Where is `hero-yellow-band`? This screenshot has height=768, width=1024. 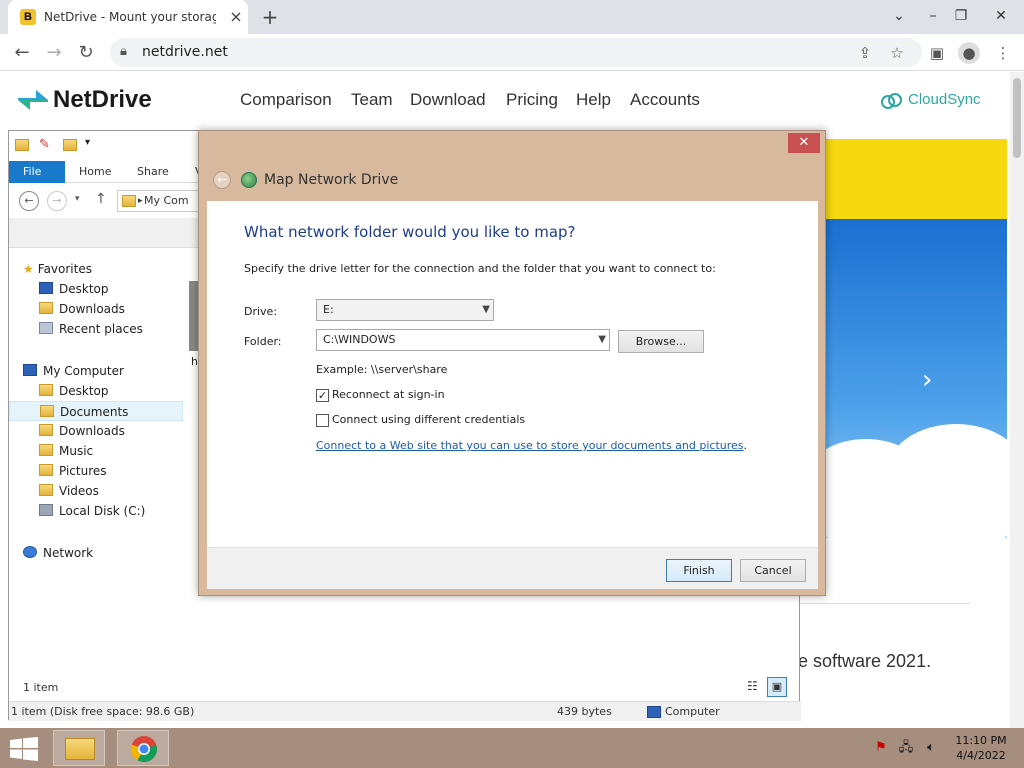 hero-yellow-band is located at coordinates (916, 179).